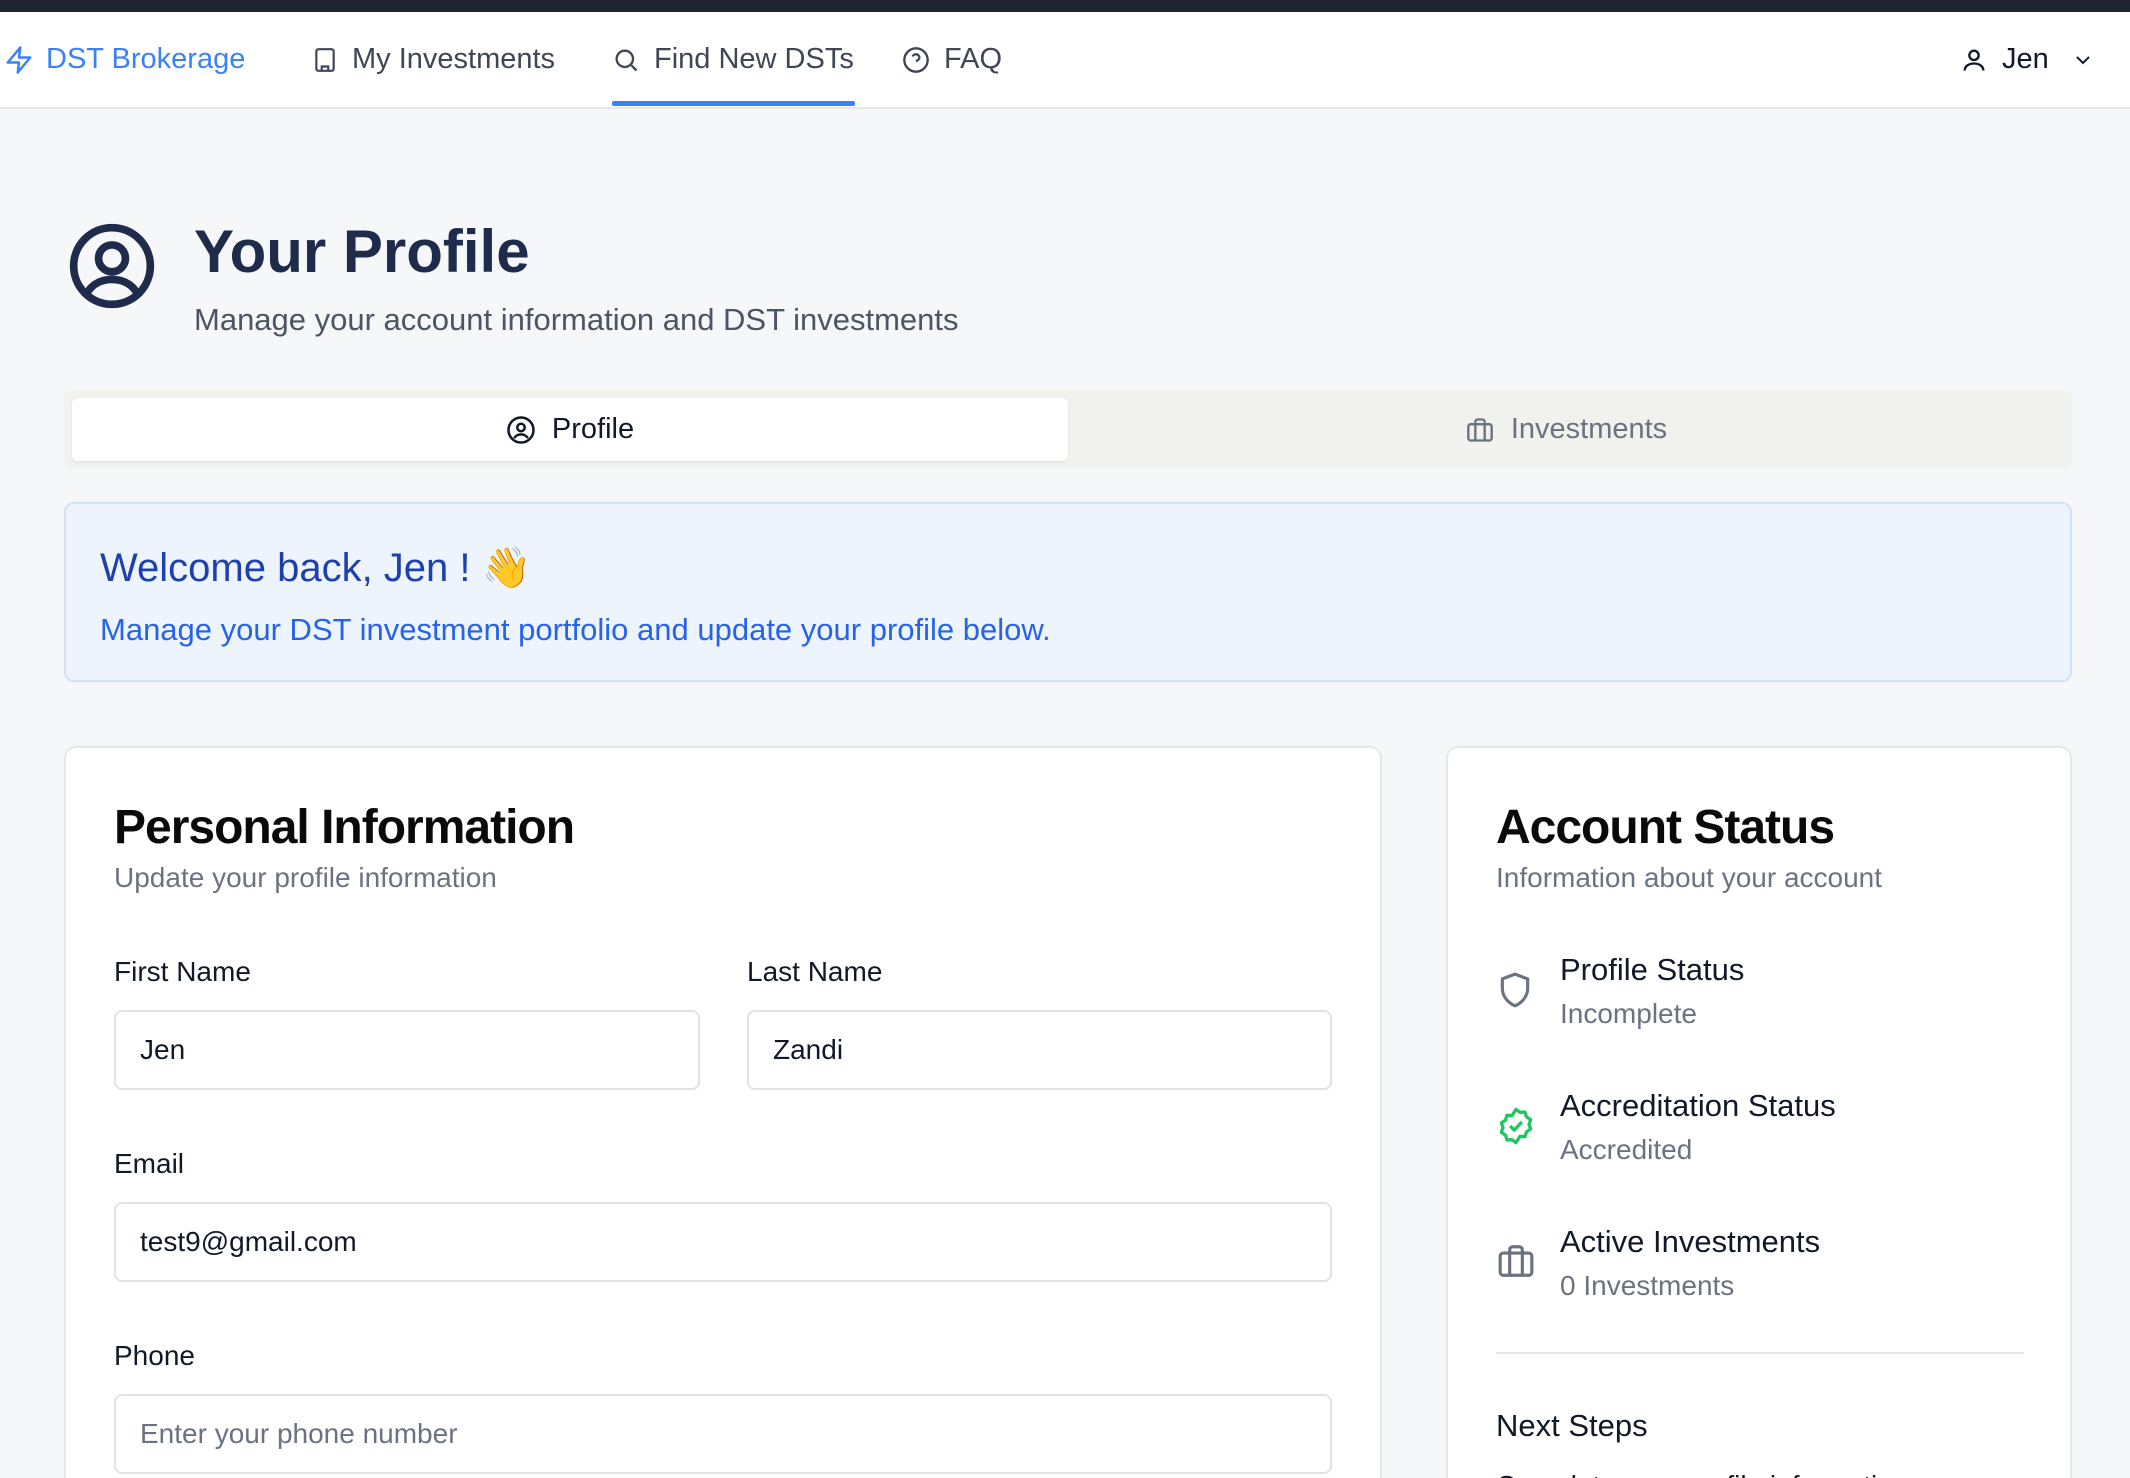 The height and width of the screenshot is (1478, 2130). What do you see at coordinates (723, 1242) in the screenshot?
I see `email-field` at bounding box center [723, 1242].